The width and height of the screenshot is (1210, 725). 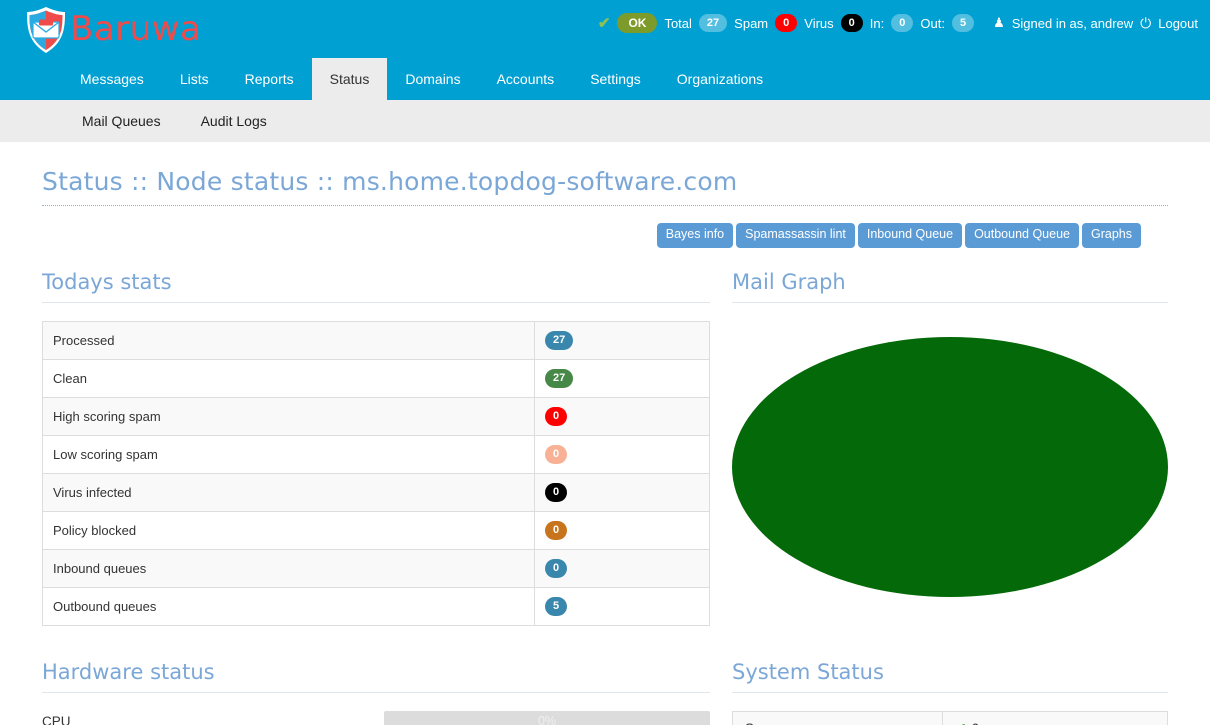 I want to click on brand-logo: Baruwa, so click(x=112, y=29).